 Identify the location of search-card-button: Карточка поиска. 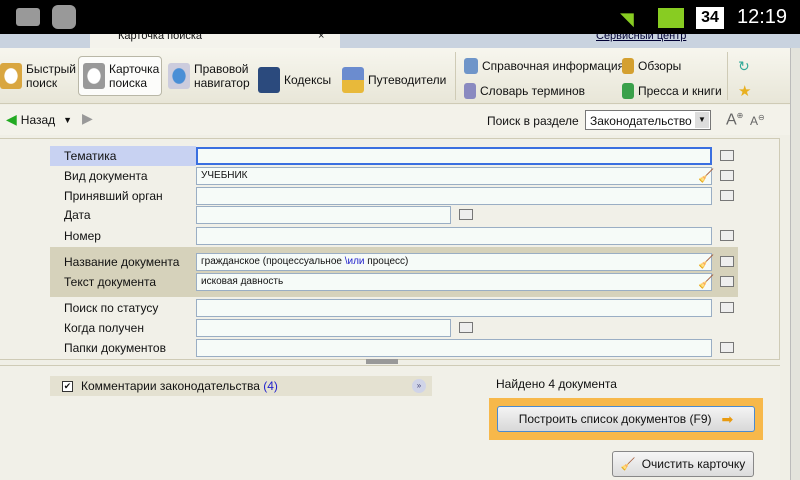
(120, 76).